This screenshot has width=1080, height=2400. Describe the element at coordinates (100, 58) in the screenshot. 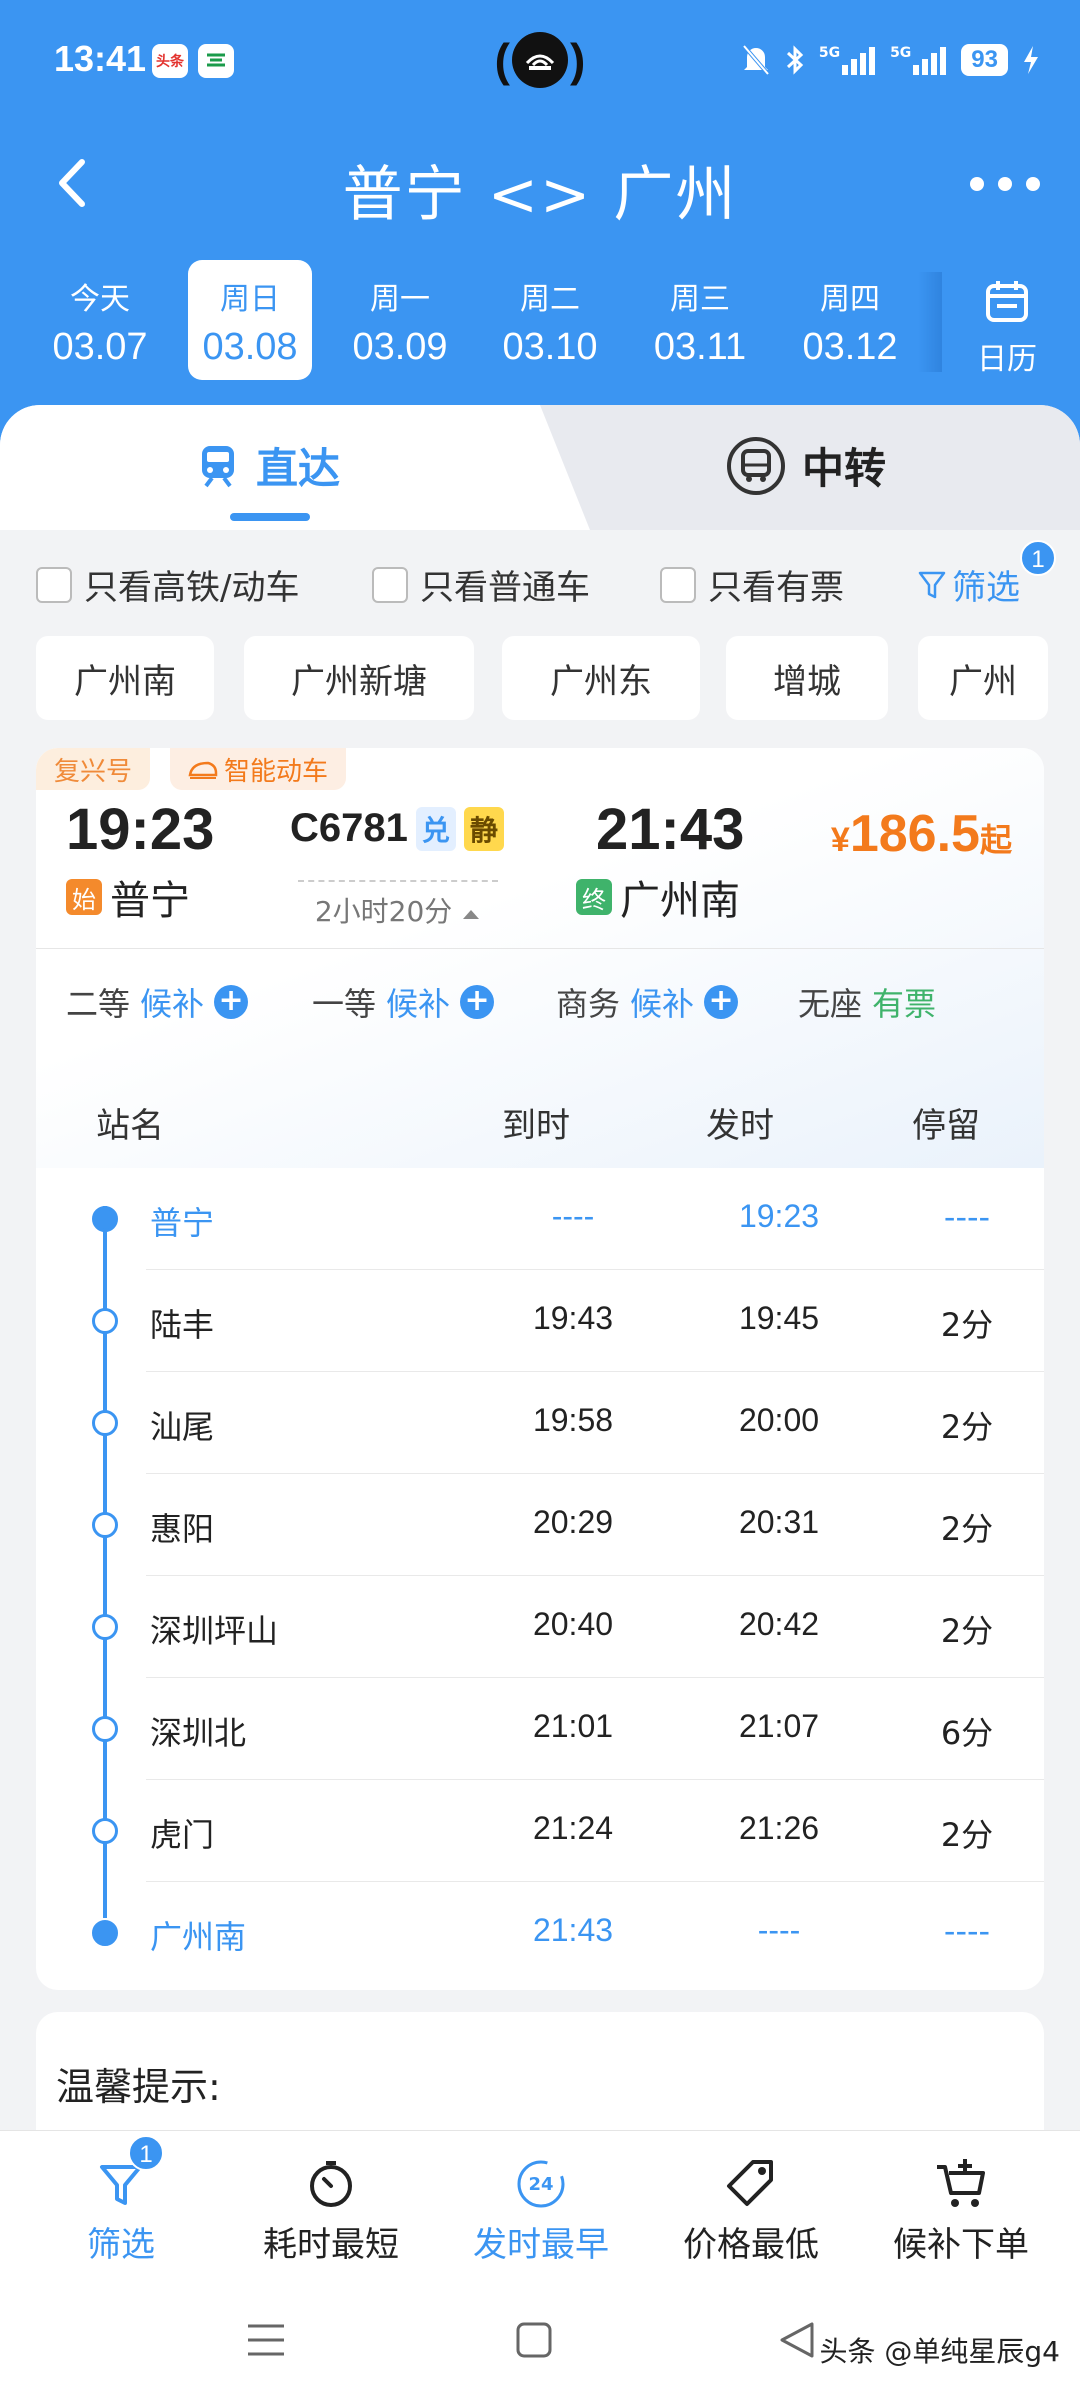

I see `status-time: 13:41` at that location.